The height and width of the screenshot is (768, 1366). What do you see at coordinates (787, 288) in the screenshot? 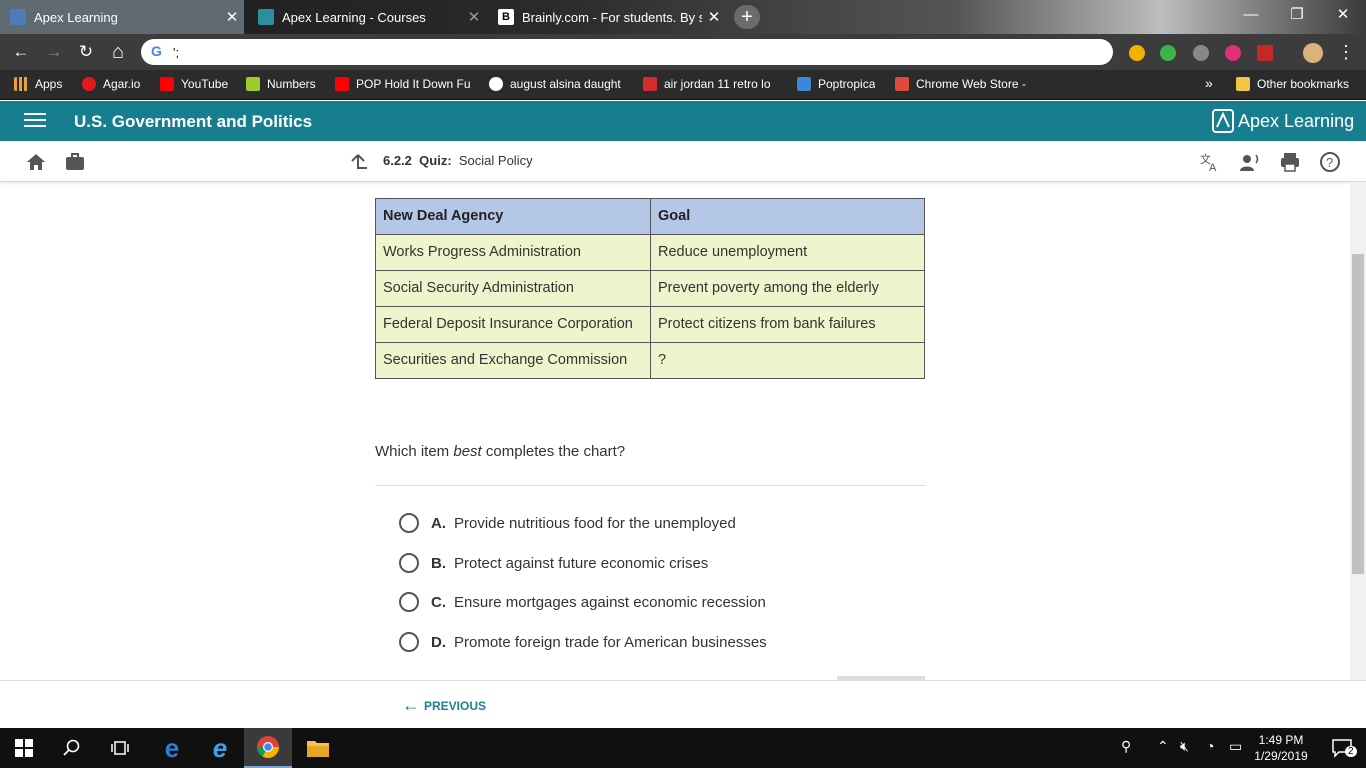
I see `table-cell: Prevent poverty among the elderly` at bounding box center [787, 288].